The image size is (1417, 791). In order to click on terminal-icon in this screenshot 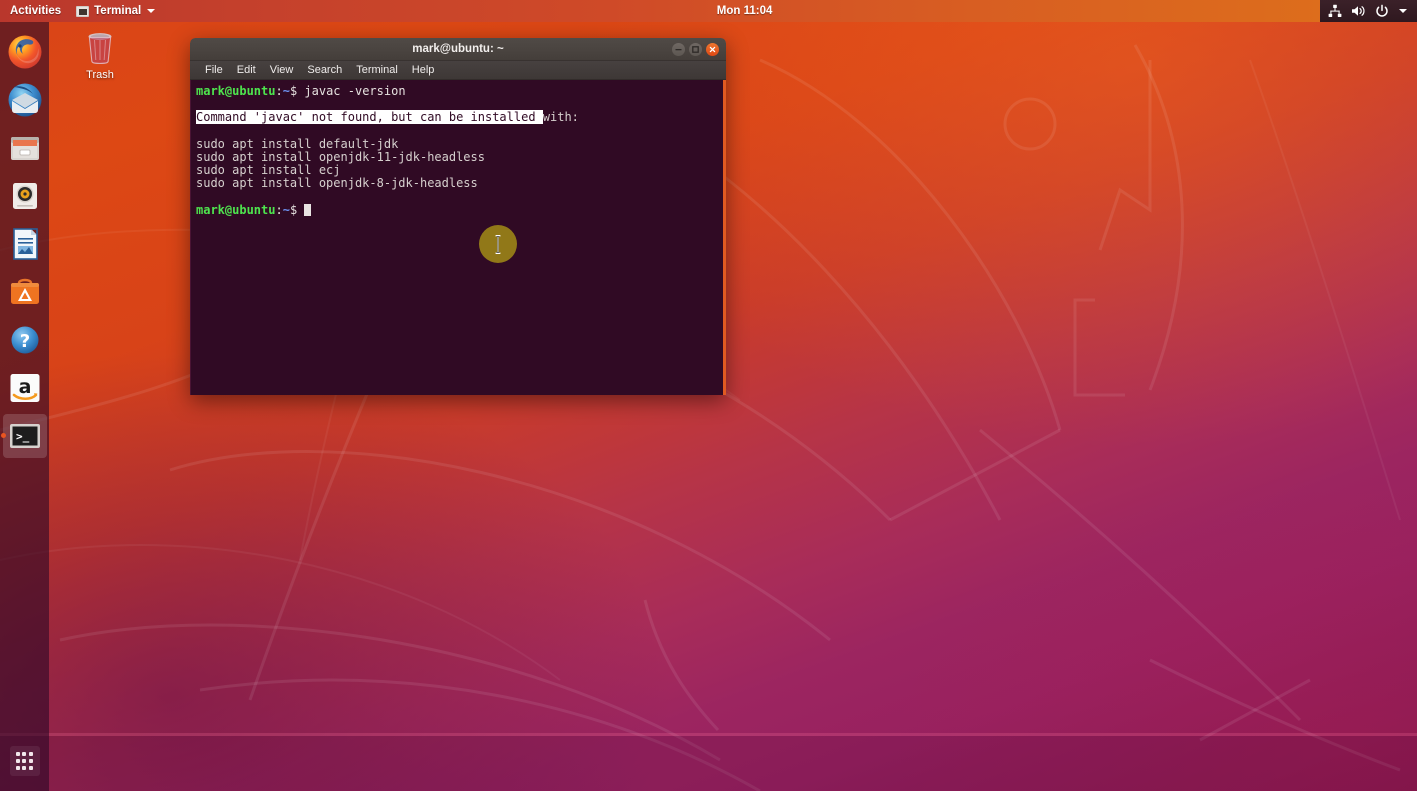, I will do `click(83, 11)`.